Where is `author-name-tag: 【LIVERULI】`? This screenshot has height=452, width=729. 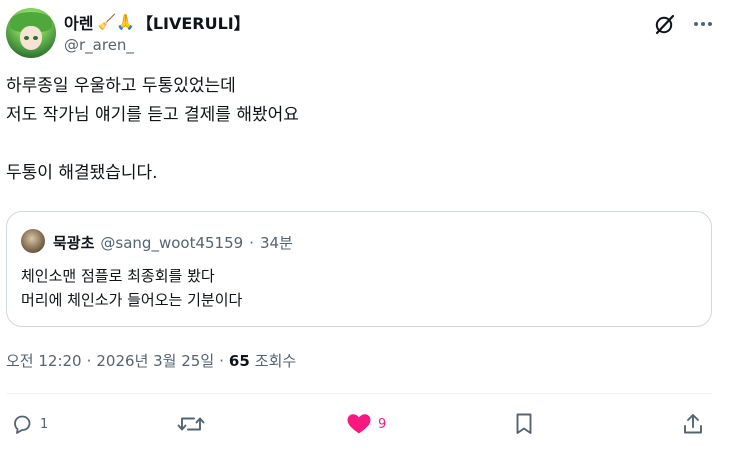
author-name-tag: 【LIVERULI】 is located at coordinates (193, 22).